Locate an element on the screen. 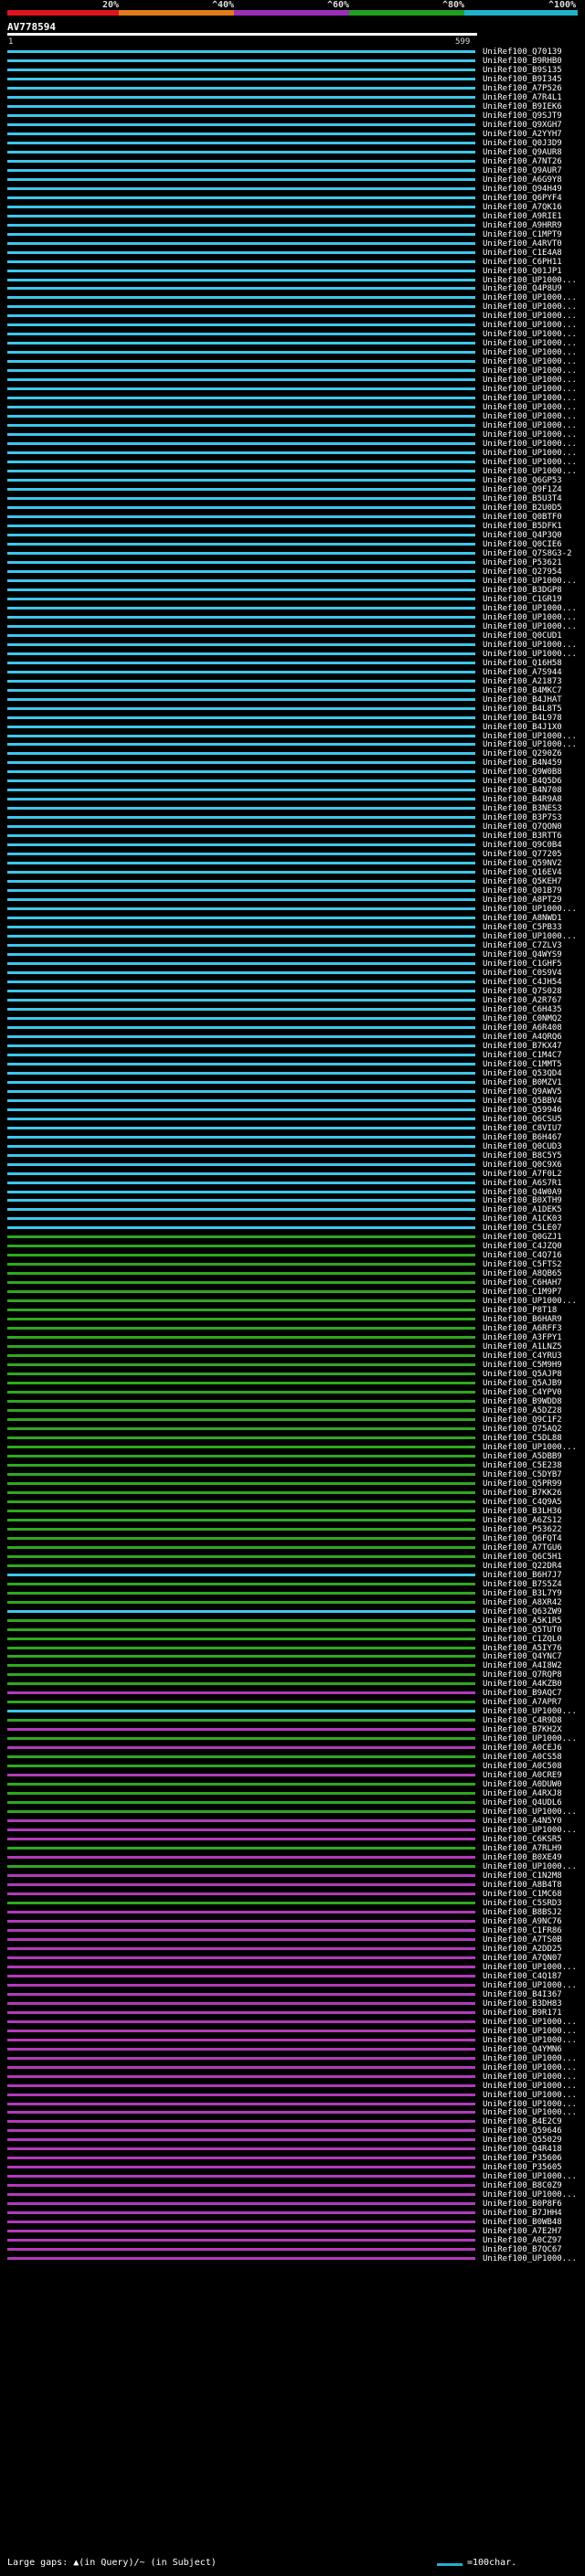 The width and height of the screenshot is (585, 2576). hit-link: UniRef100_B4J1X0 is located at coordinates (522, 727).